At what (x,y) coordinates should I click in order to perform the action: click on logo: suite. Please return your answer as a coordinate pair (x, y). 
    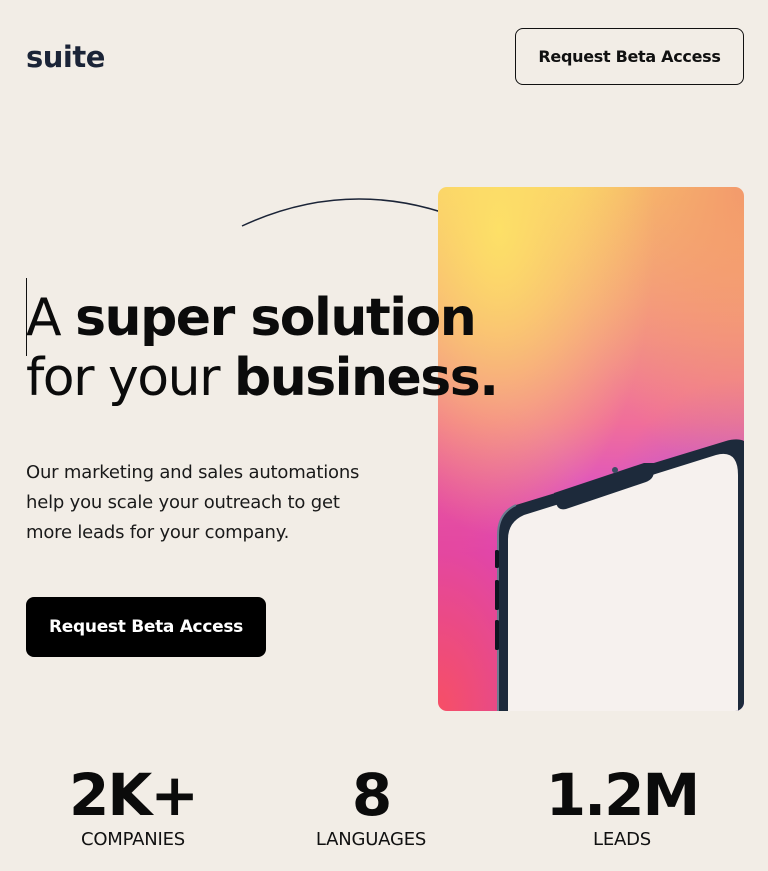
    Looking at the image, I should click on (65, 57).